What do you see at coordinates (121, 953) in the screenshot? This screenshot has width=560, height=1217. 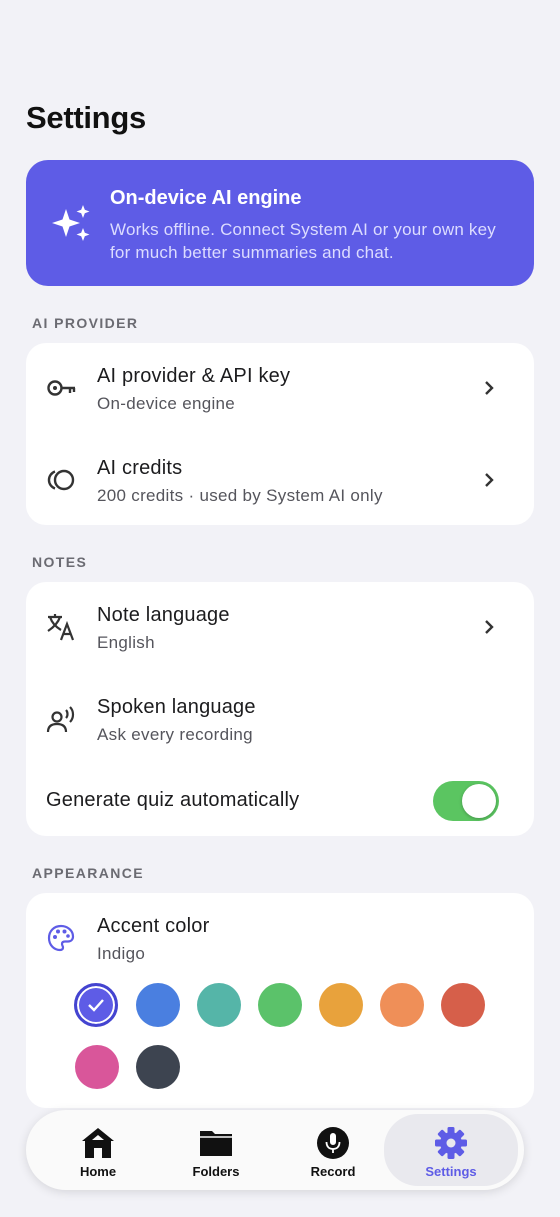 I see `row-subtitle: Indigo` at bounding box center [121, 953].